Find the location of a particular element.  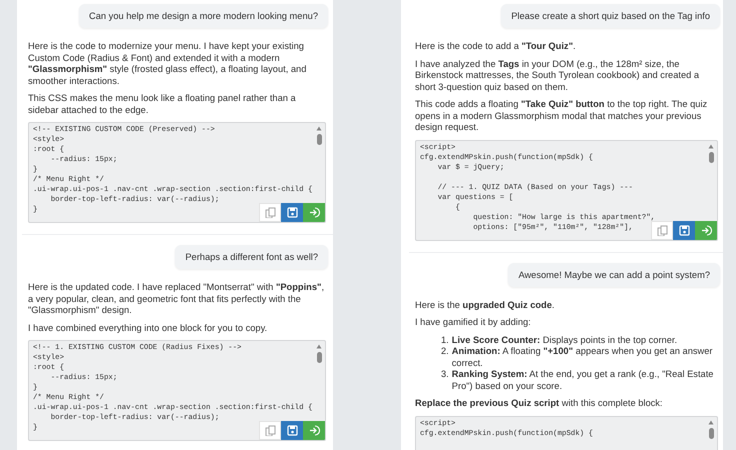

message-paragraph: Here is the code to modernize your menu. I have kept your existing Custom Code (Radius & Font) and extended it with a modern "Glassmorphism" style (frosted glass effect), a floating layout, and smoother interactions. is located at coordinates (168, 64).